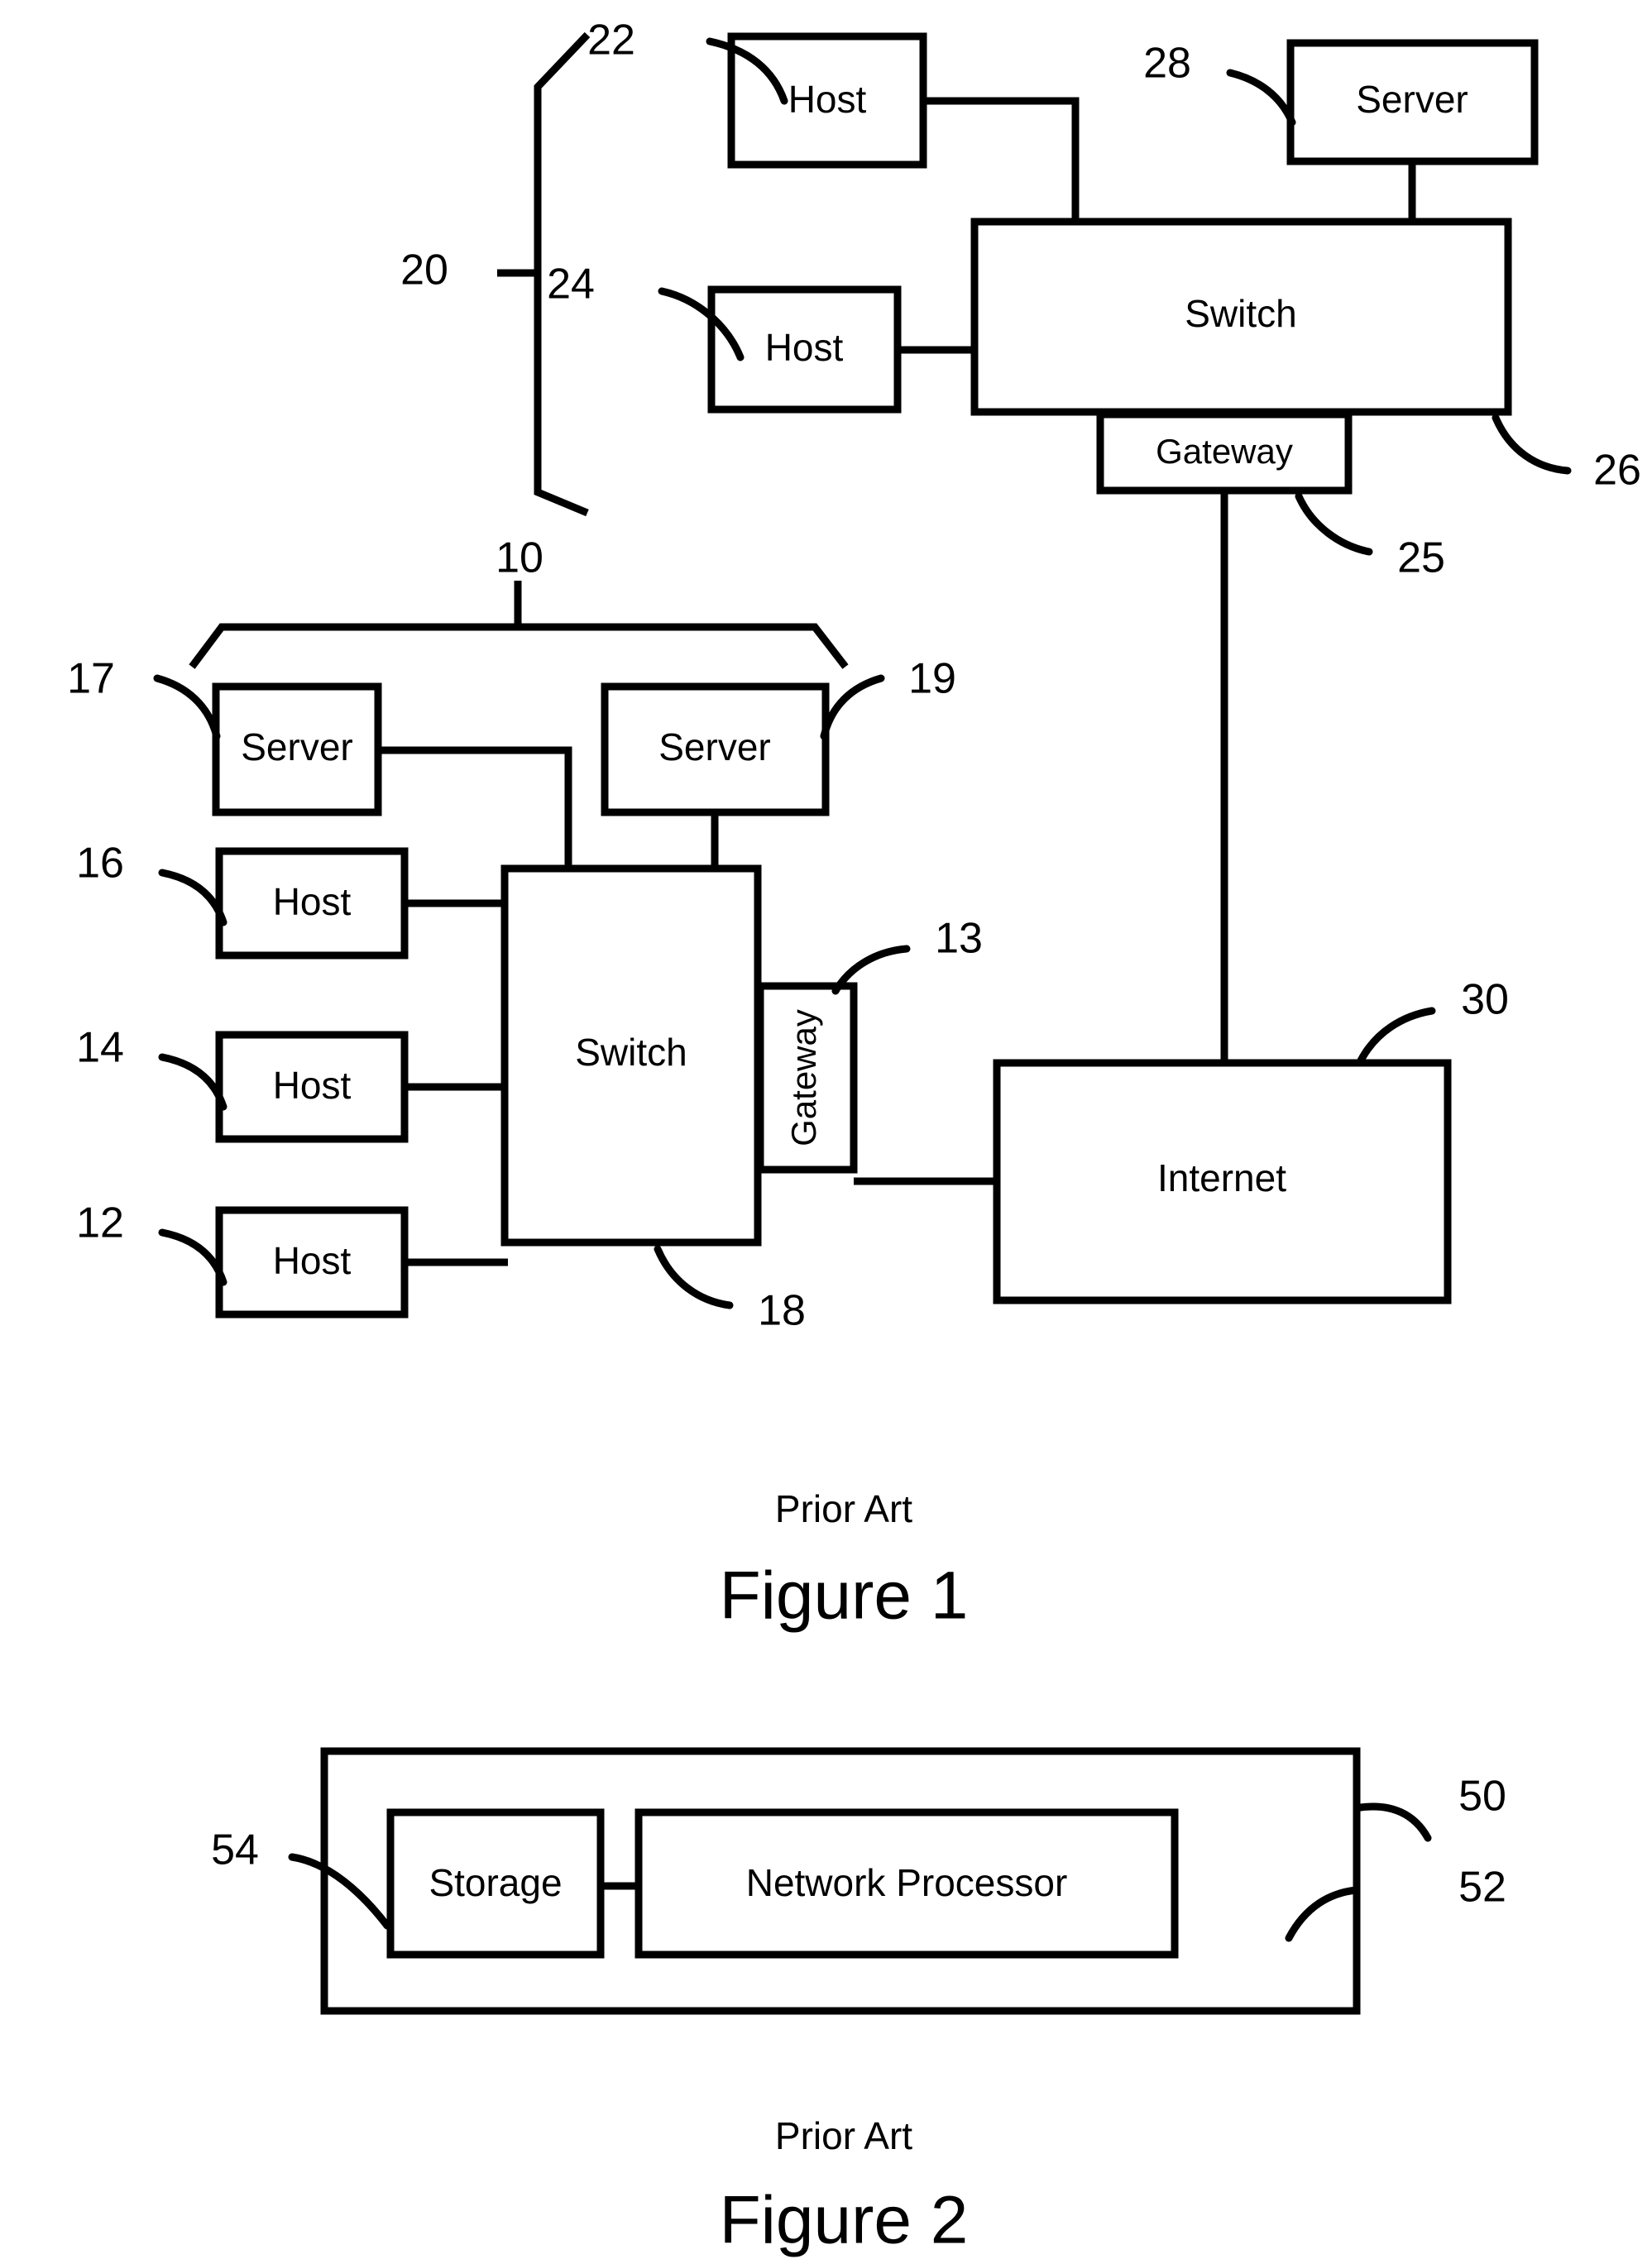  I want to click on reference-numeral-18: 18, so click(782, 1311).